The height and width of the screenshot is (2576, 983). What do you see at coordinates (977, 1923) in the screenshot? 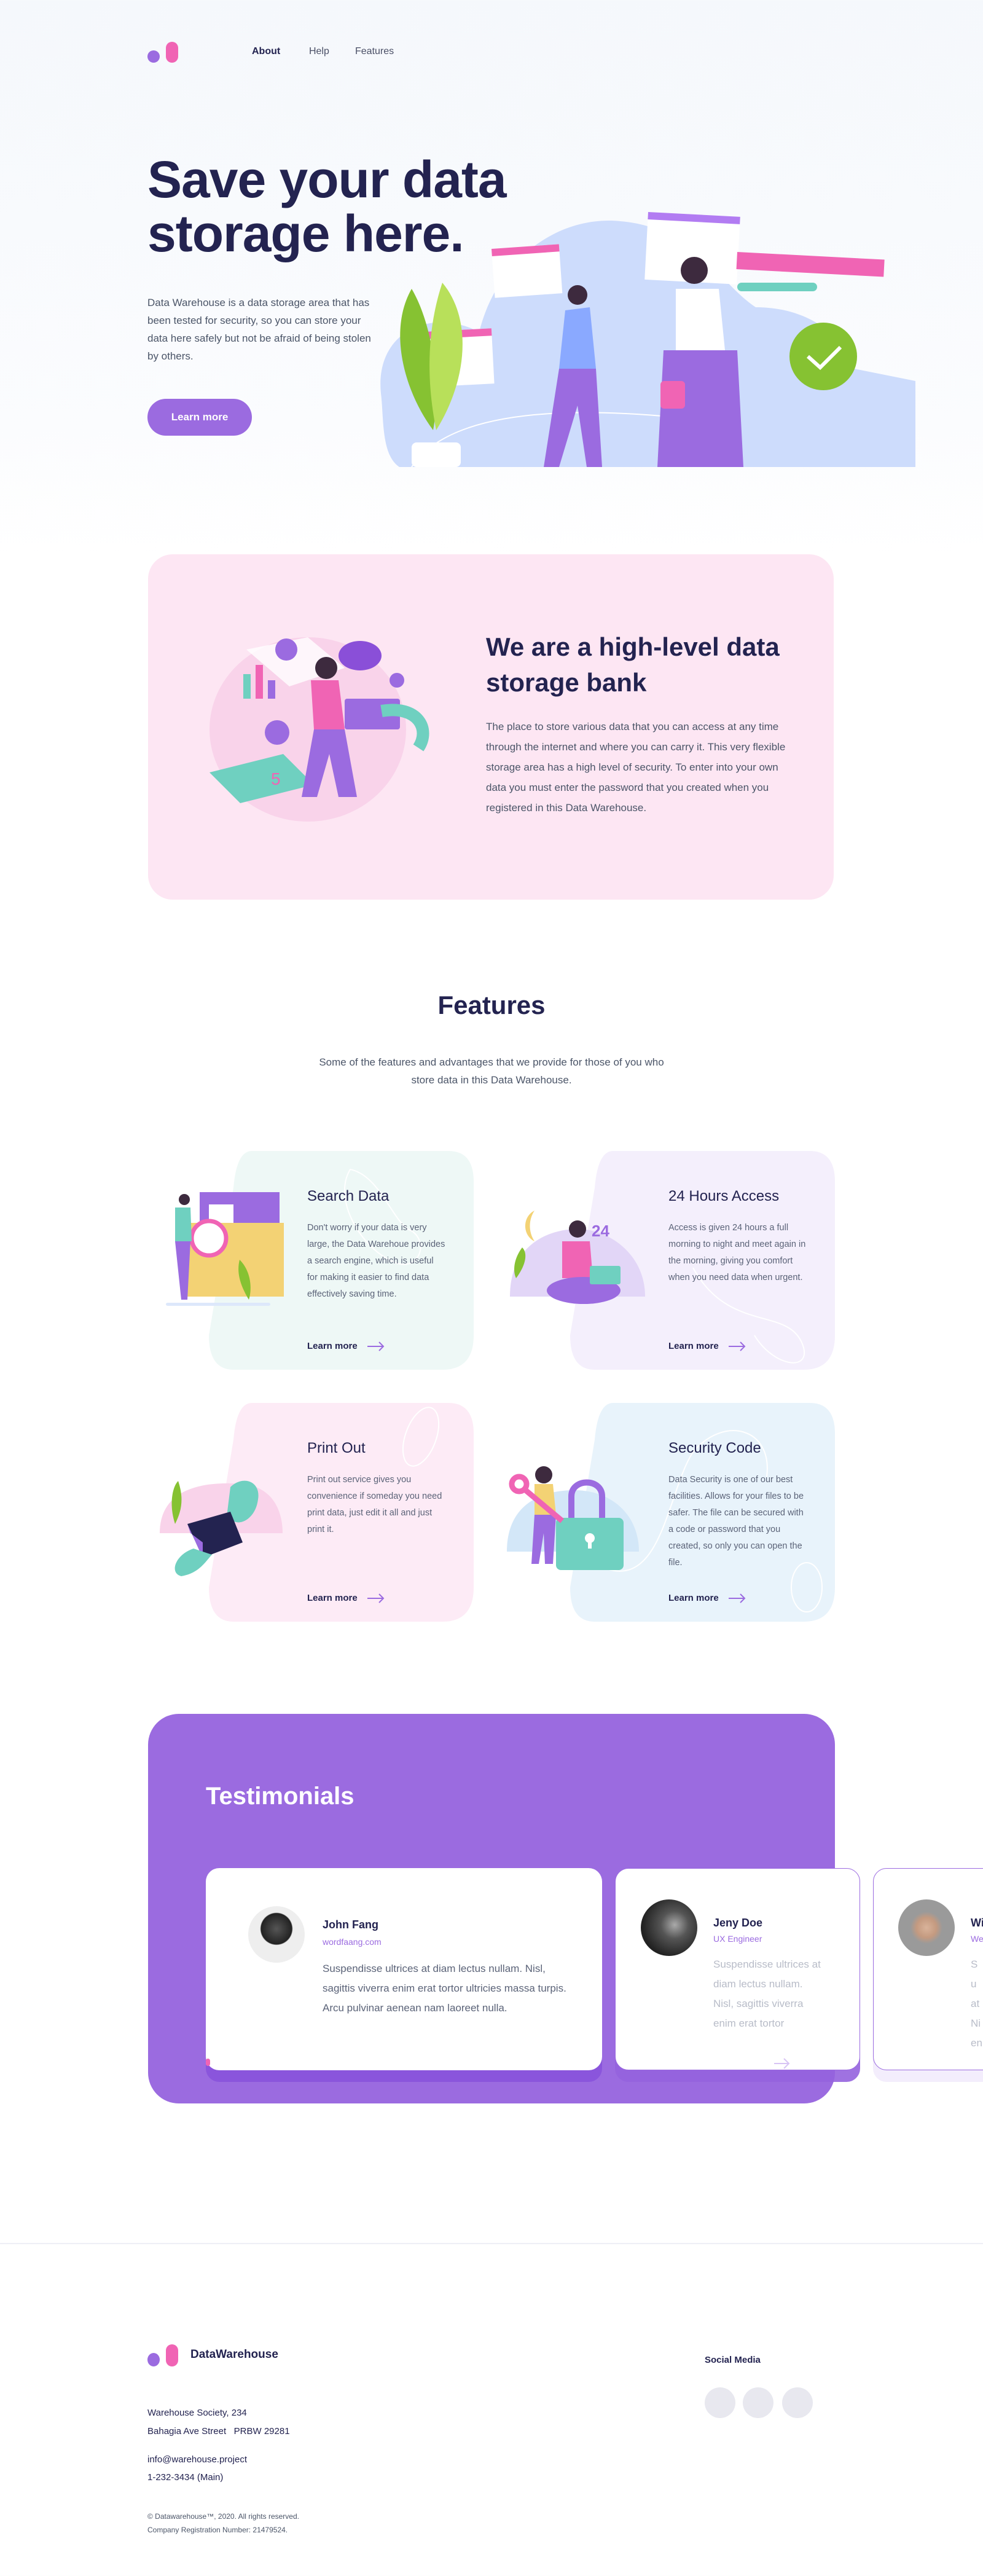
I see `testimonial-name: Wi` at bounding box center [977, 1923].